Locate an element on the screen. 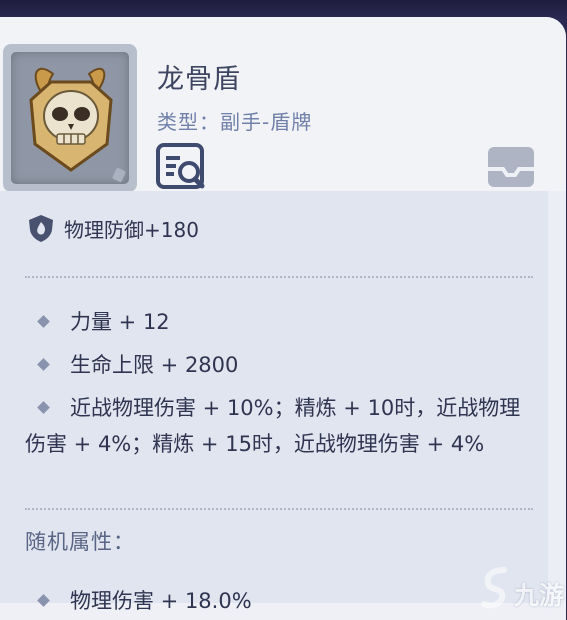  storage-box-button is located at coordinates (511, 166).